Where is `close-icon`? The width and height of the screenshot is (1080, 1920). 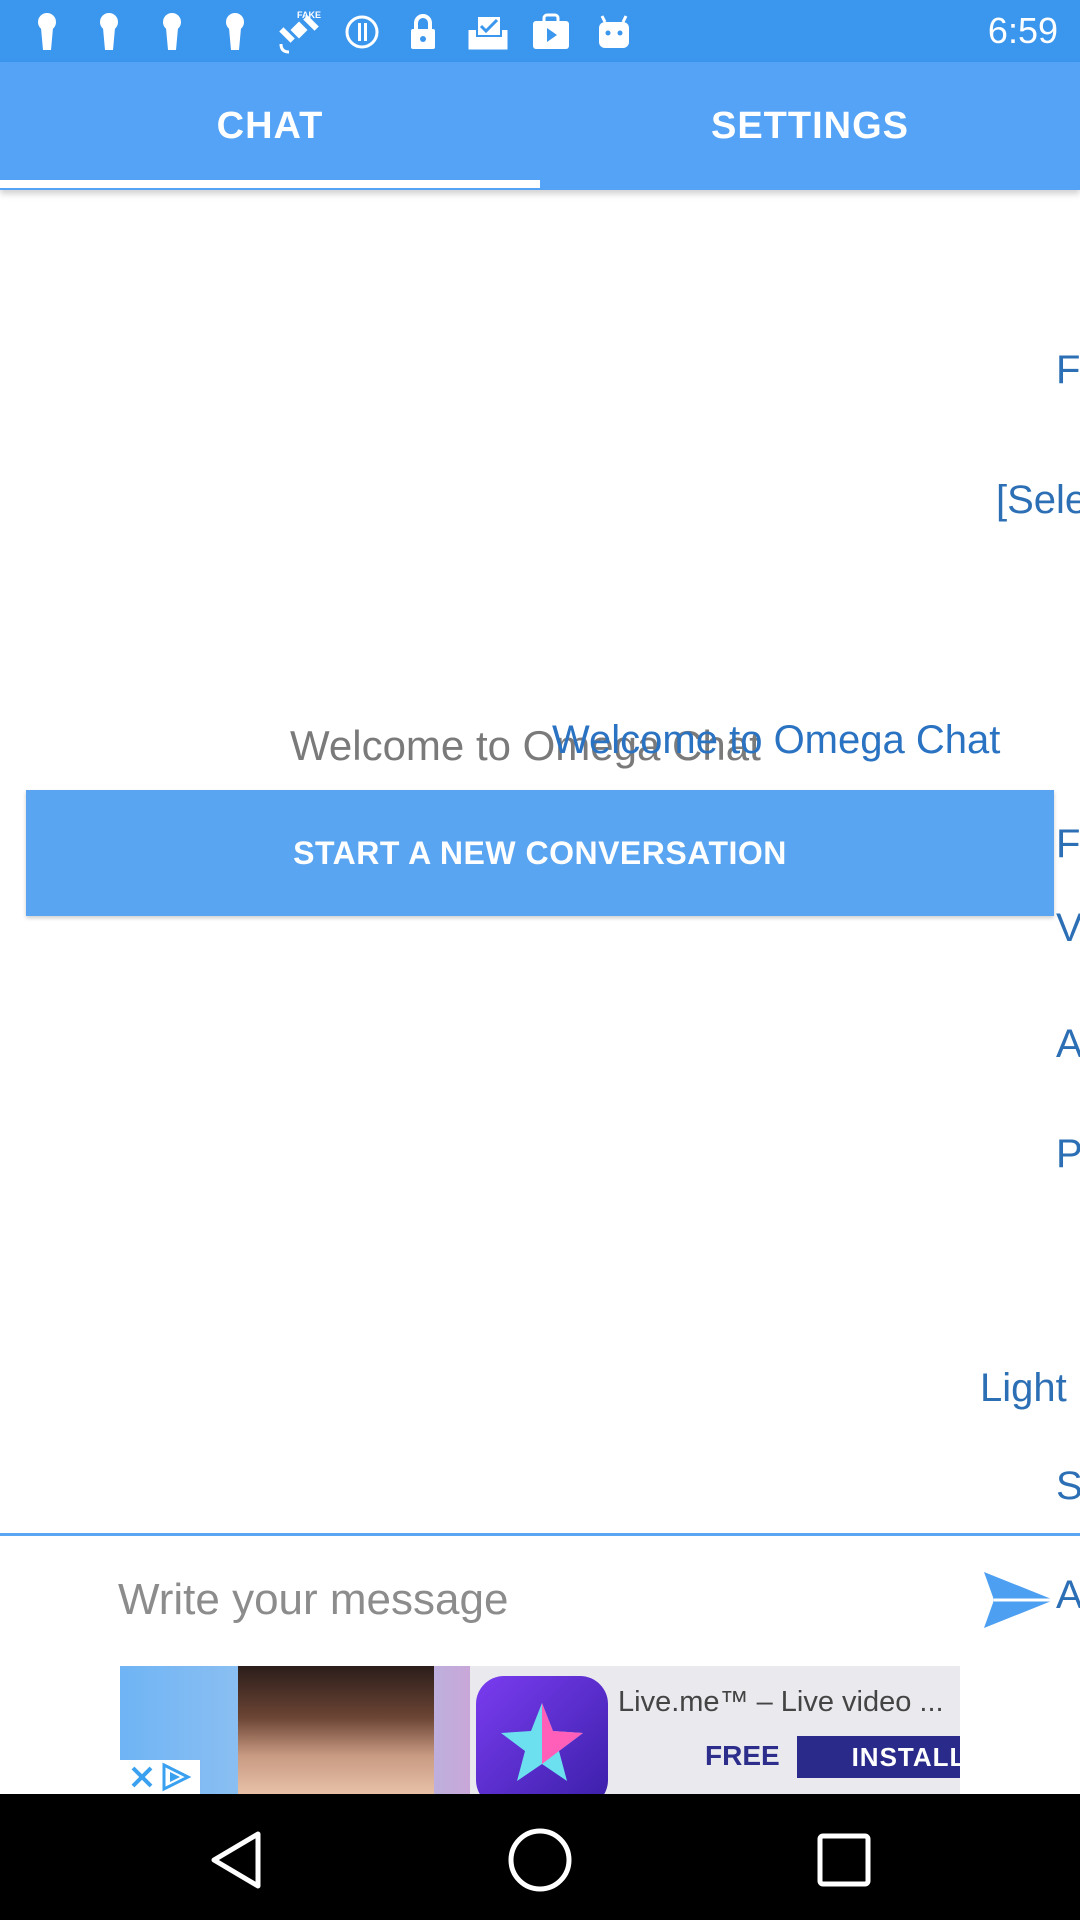
close-icon is located at coordinates (142, 1777).